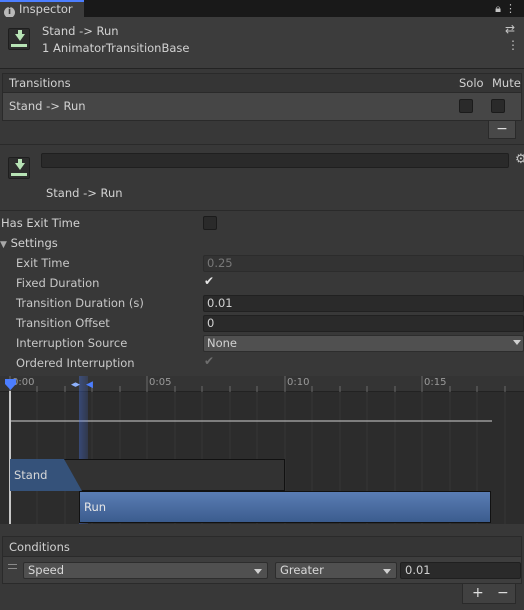 This screenshot has width=524, height=610. I want to click on transitions-label: Transitions, so click(40, 83).